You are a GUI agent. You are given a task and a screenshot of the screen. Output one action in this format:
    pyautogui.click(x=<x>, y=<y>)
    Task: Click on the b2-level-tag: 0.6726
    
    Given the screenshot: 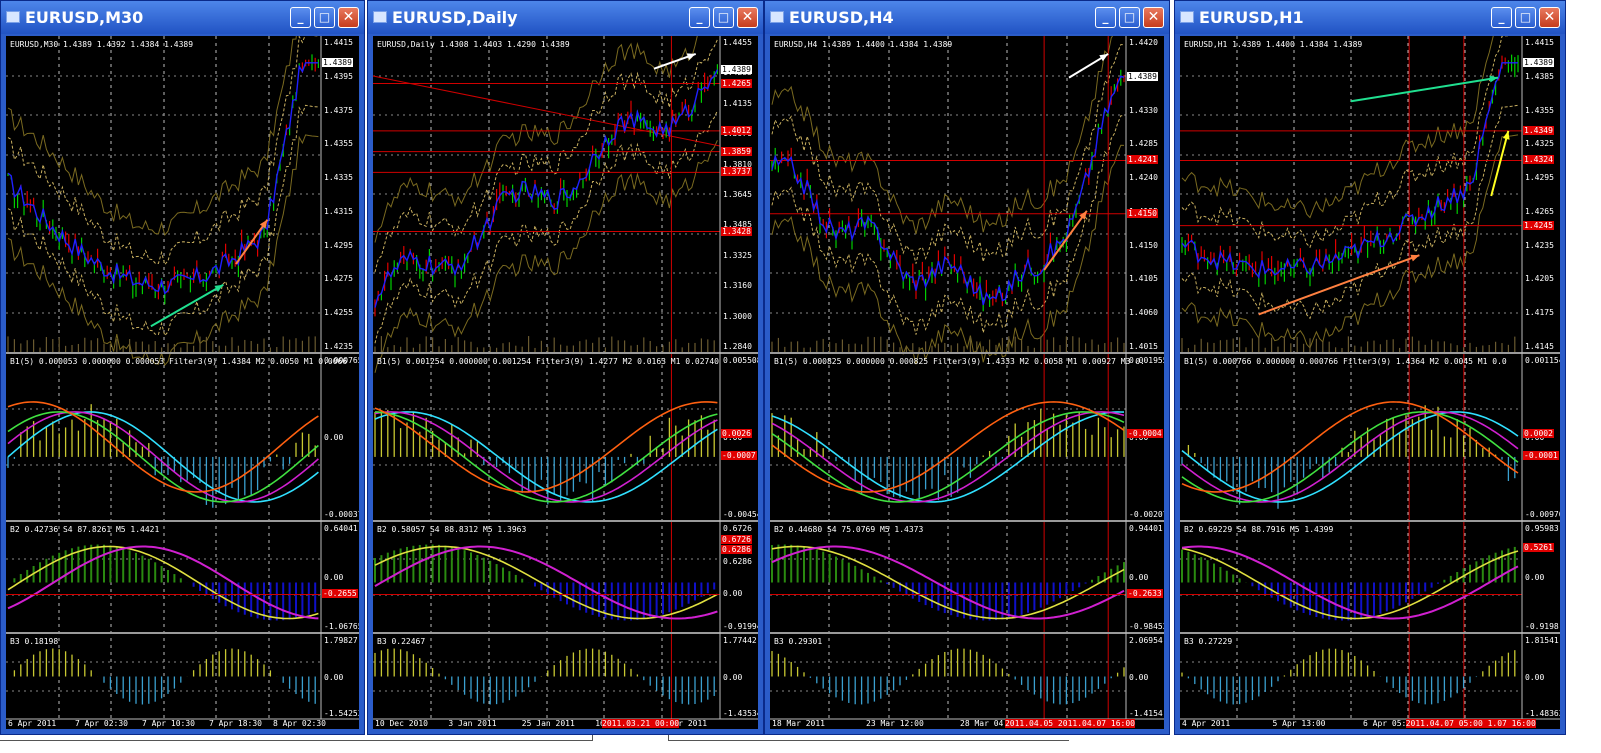 What is the action you would take?
    pyautogui.click(x=736, y=539)
    